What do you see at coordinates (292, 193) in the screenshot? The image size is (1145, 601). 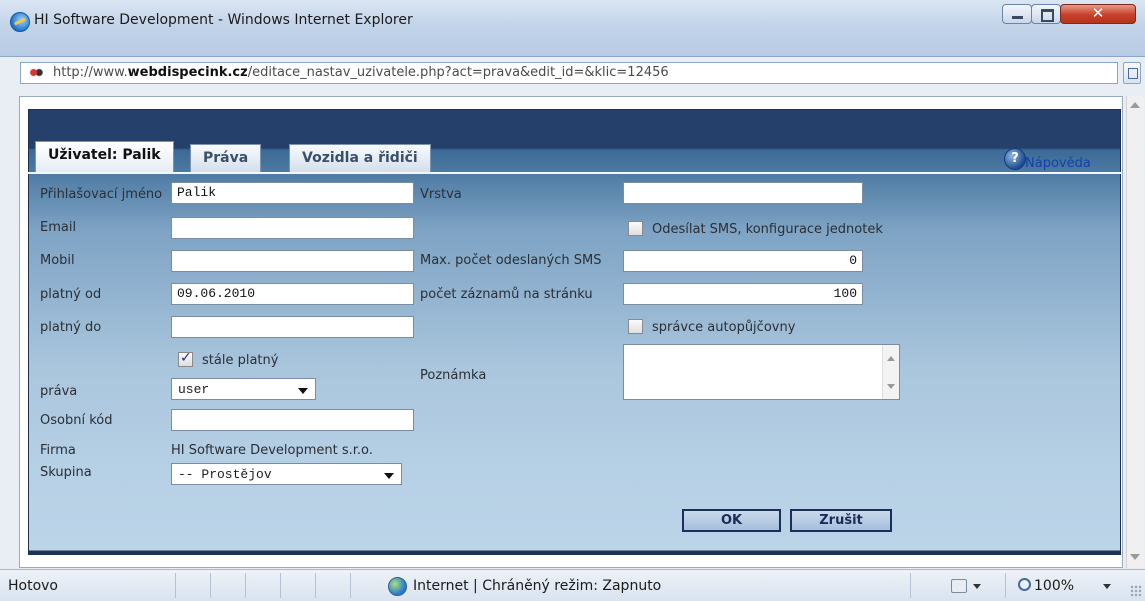 I see `login-input: Palik` at bounding box center [292, 193].